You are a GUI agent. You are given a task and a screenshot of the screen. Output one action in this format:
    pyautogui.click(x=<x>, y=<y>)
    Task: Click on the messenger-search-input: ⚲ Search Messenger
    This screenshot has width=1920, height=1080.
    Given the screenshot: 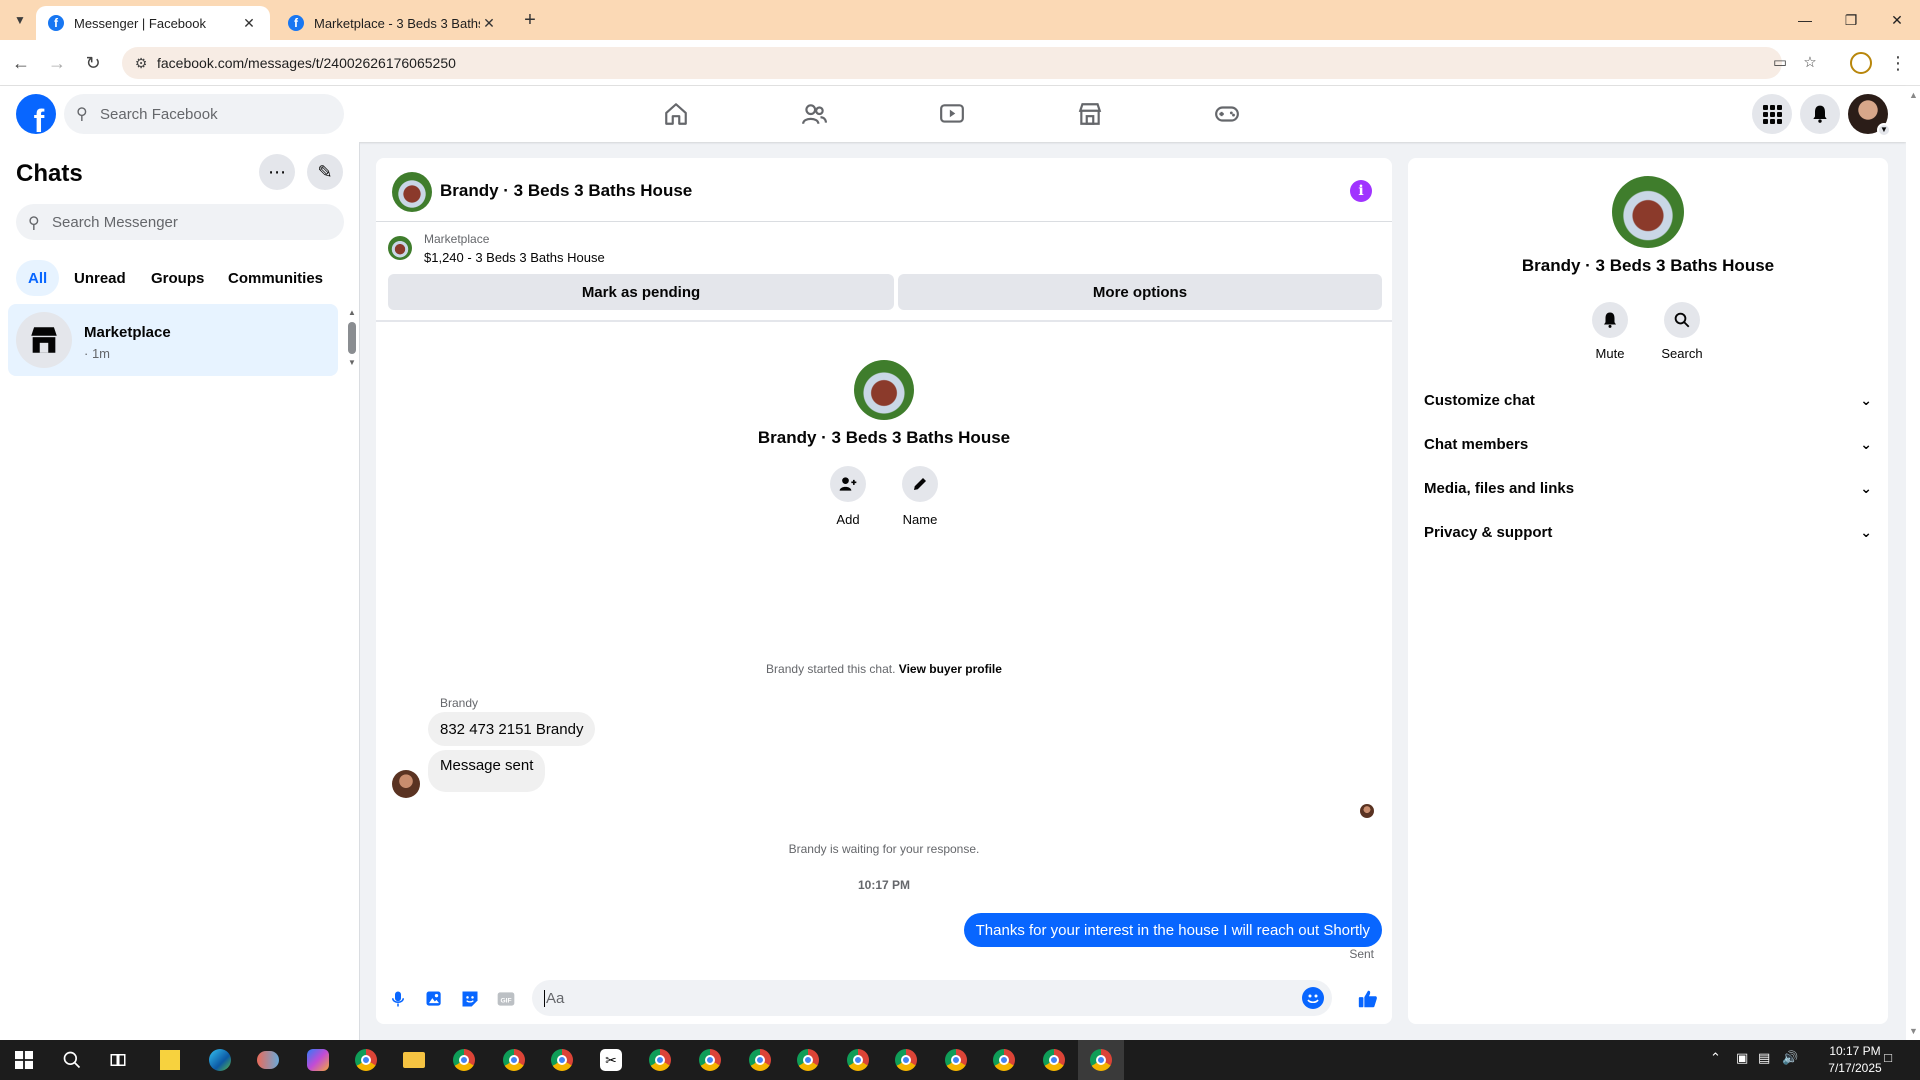 What is the action you would take?
    pyautogui.click(x=180, y=222)
    